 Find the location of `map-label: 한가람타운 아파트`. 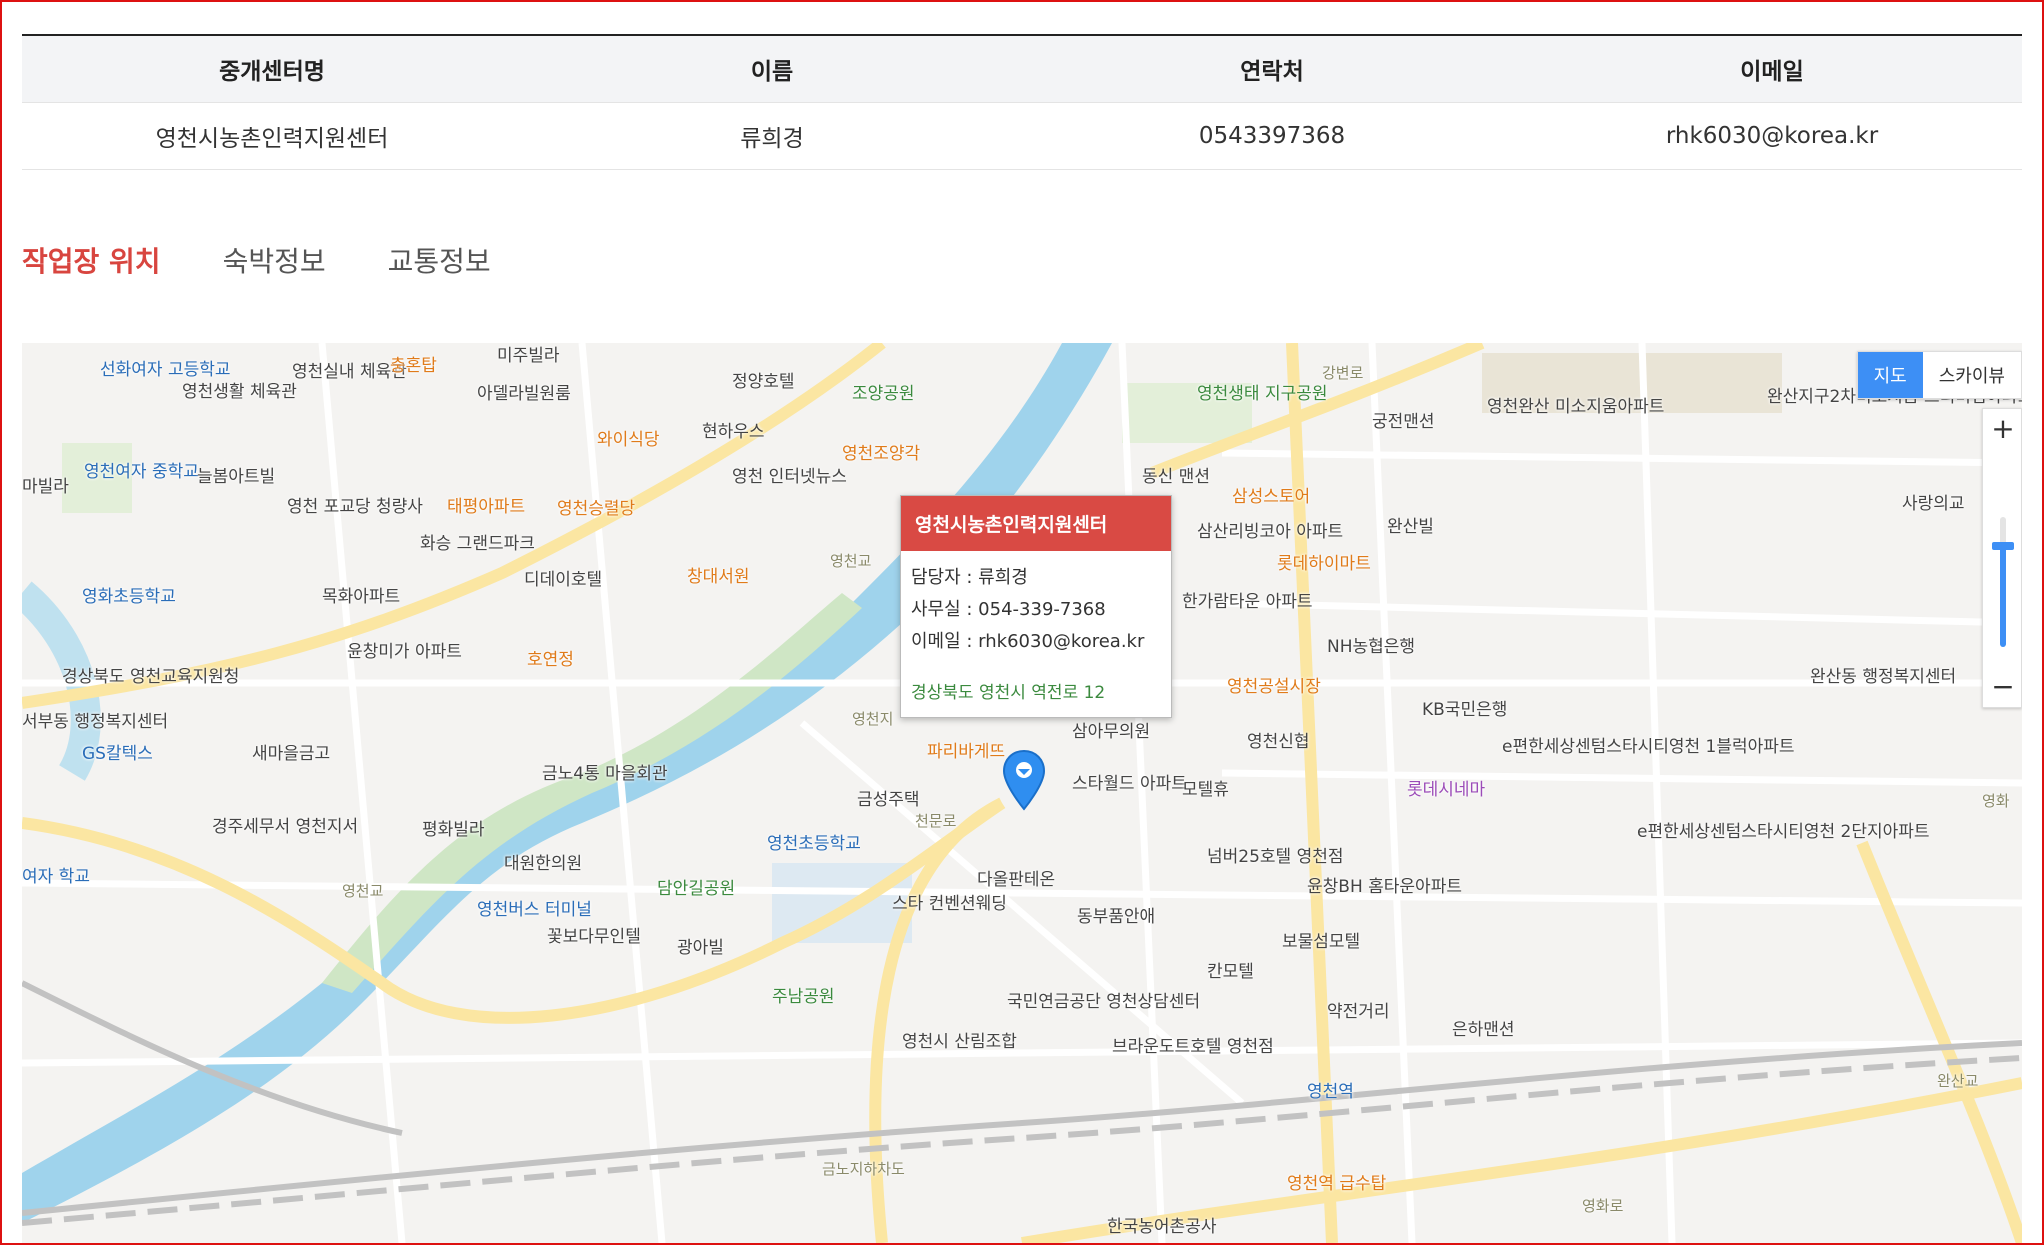

map-label: 한가람타운 아파트 is located at coordinates (1247, 602).